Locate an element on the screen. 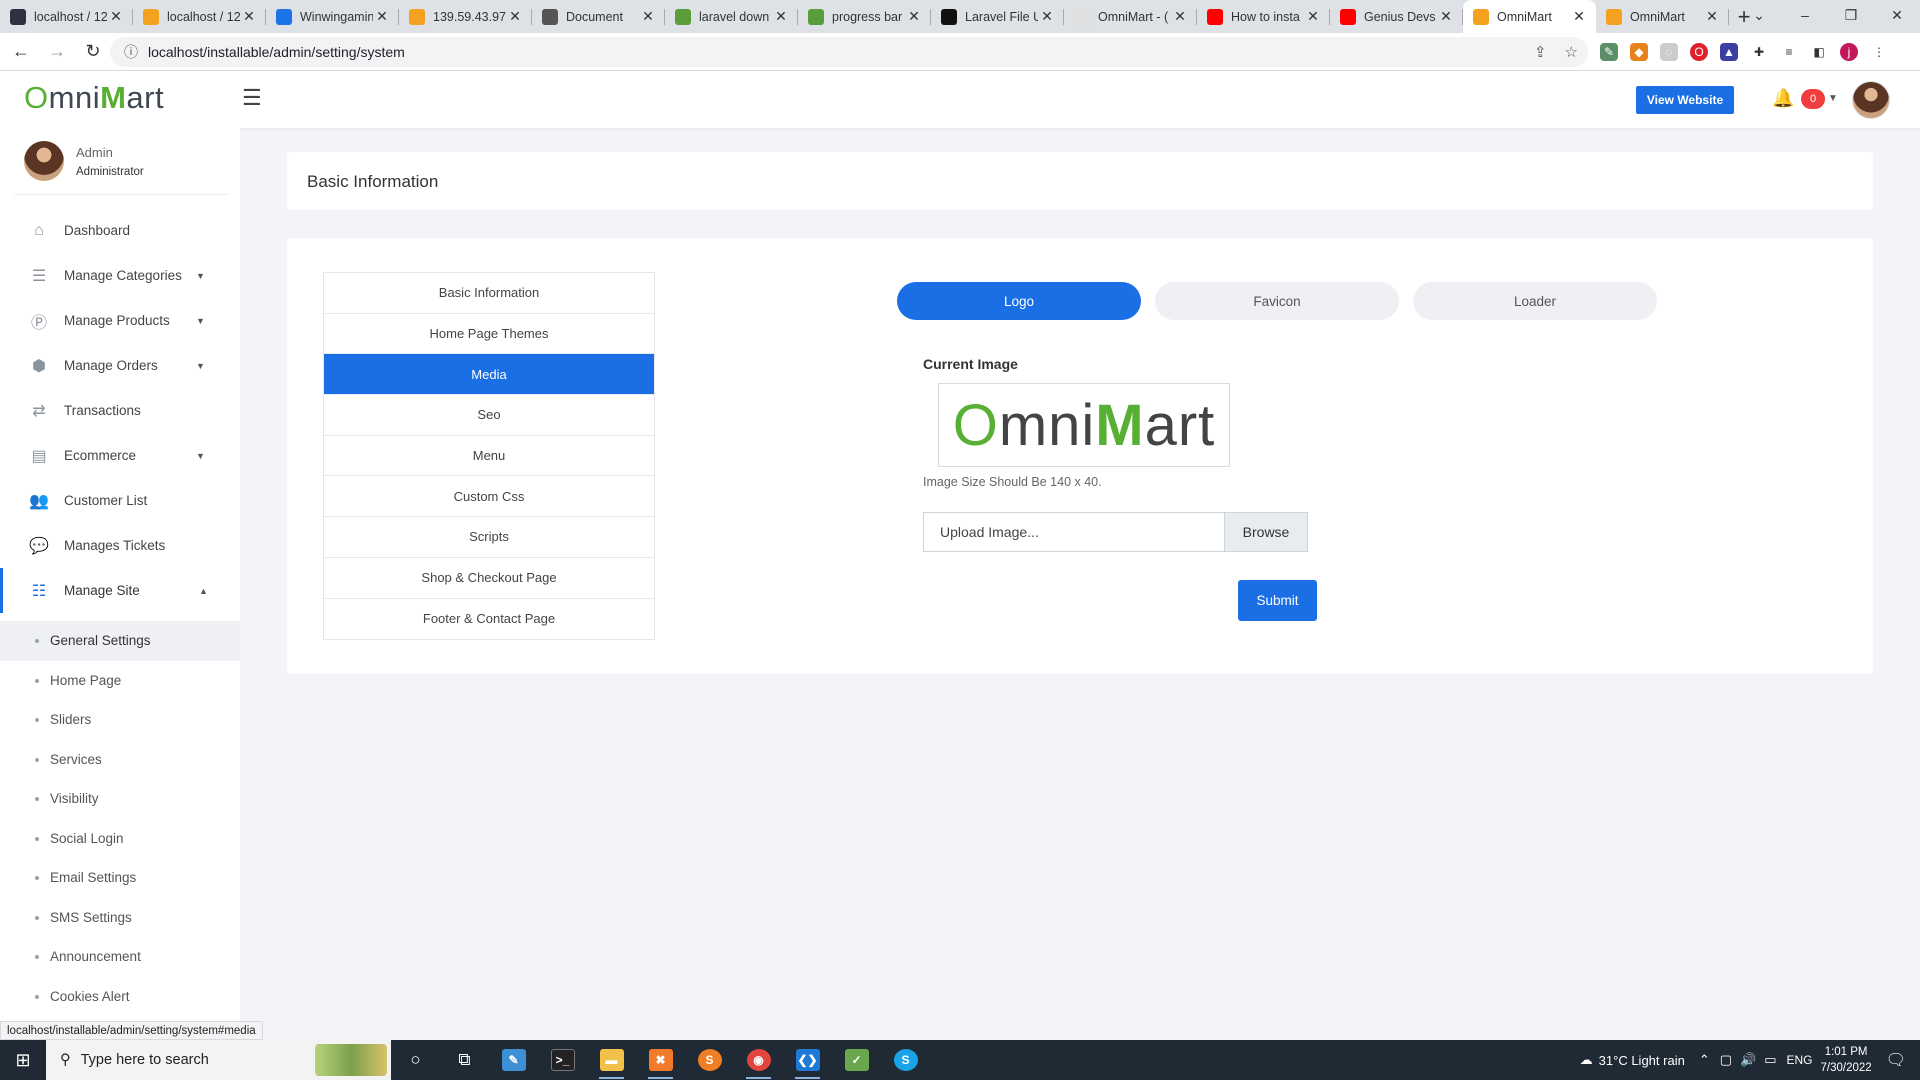 This screenshot has width=1920, height=1080. browser-tab: Laravel File U ✕ is located at coordinates (997, 16).